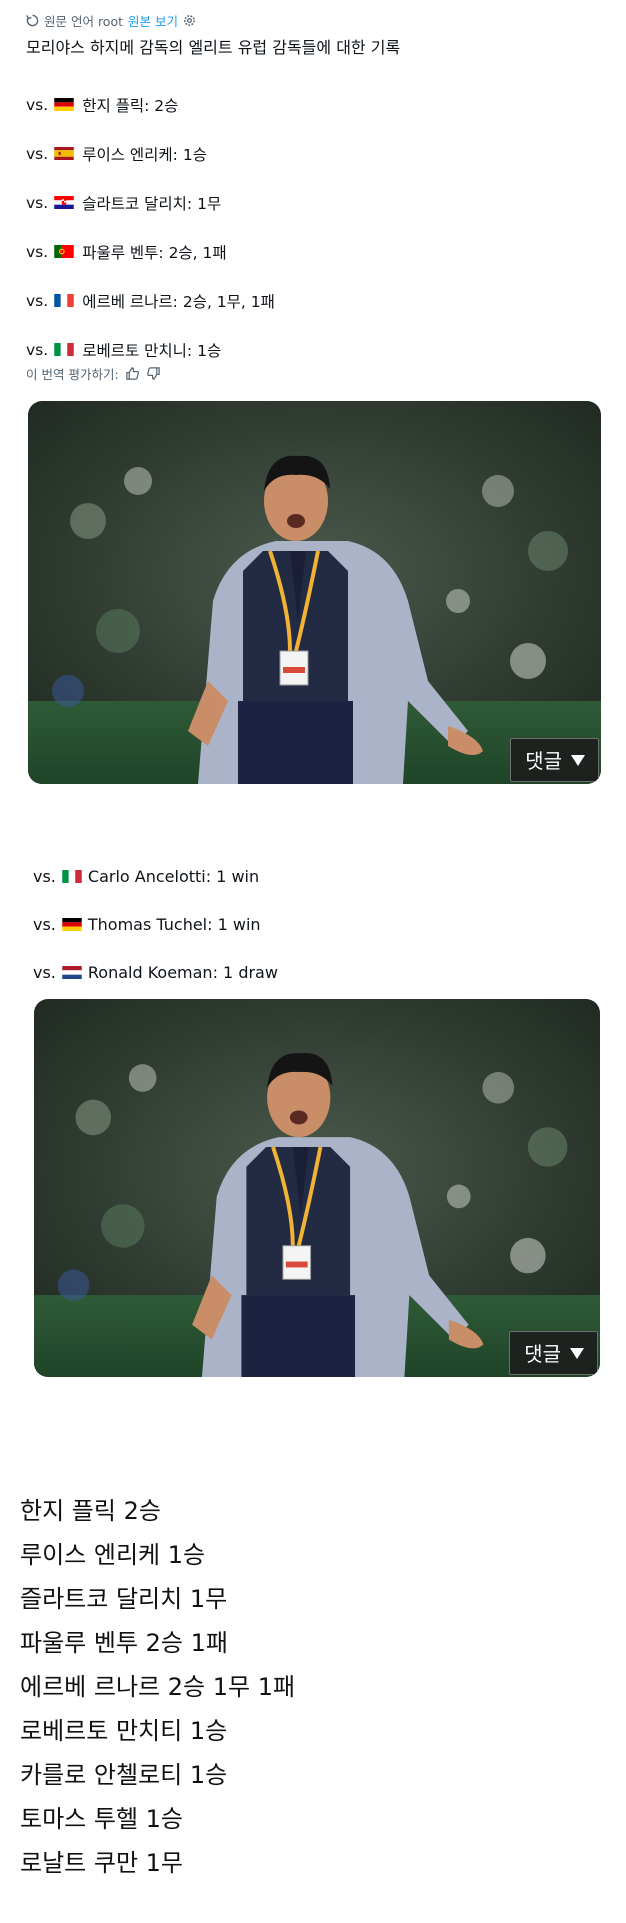  I want to click on gear-icon, so click(189, 20).